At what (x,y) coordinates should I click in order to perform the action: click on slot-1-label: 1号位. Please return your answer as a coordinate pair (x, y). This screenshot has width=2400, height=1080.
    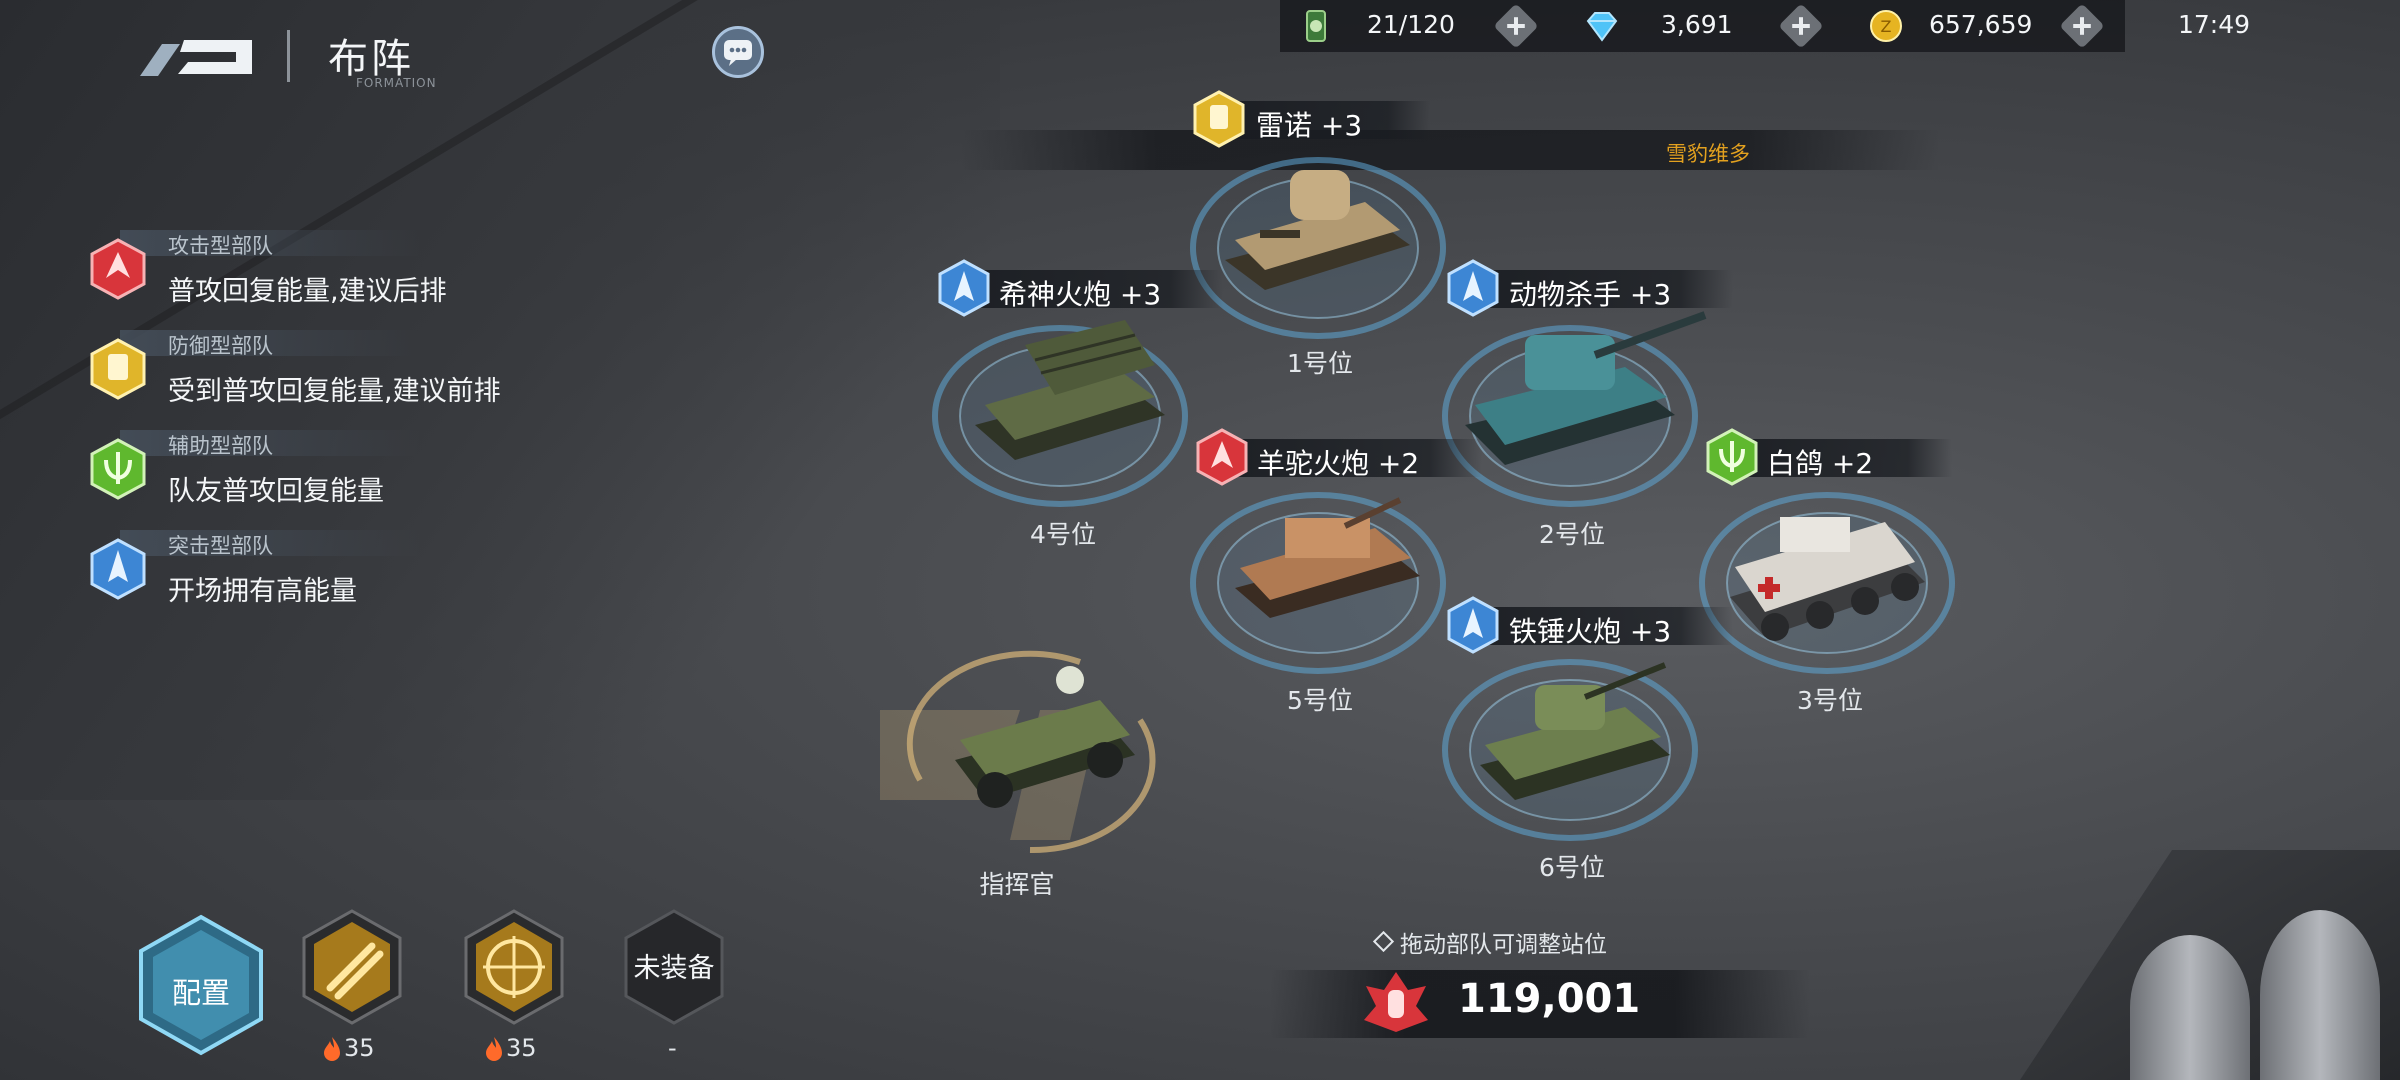
    Looking at the image, I should click on (1320, 363).